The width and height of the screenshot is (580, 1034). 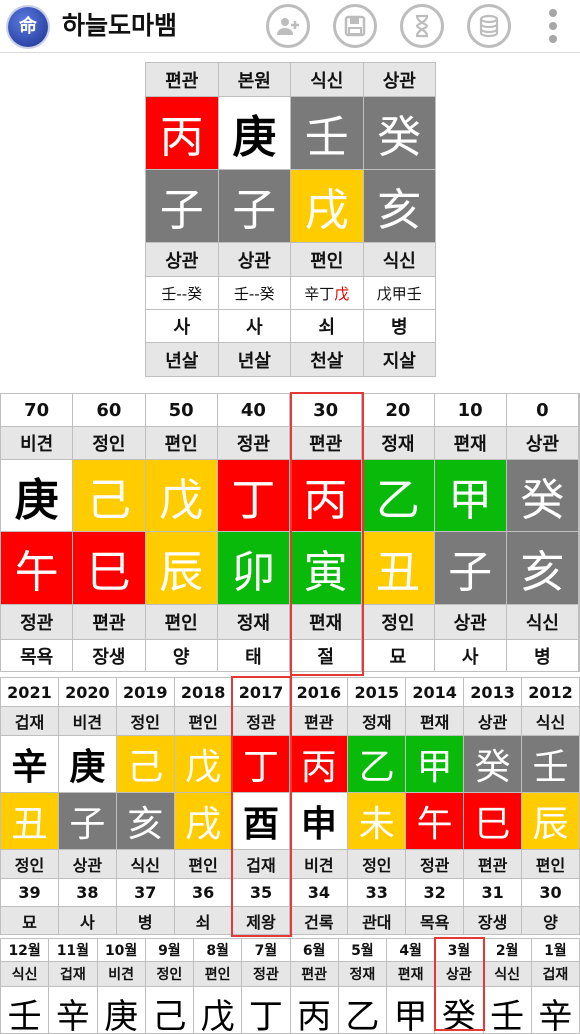 I want to click on year-branch: 申, so click(x=319, y=821).